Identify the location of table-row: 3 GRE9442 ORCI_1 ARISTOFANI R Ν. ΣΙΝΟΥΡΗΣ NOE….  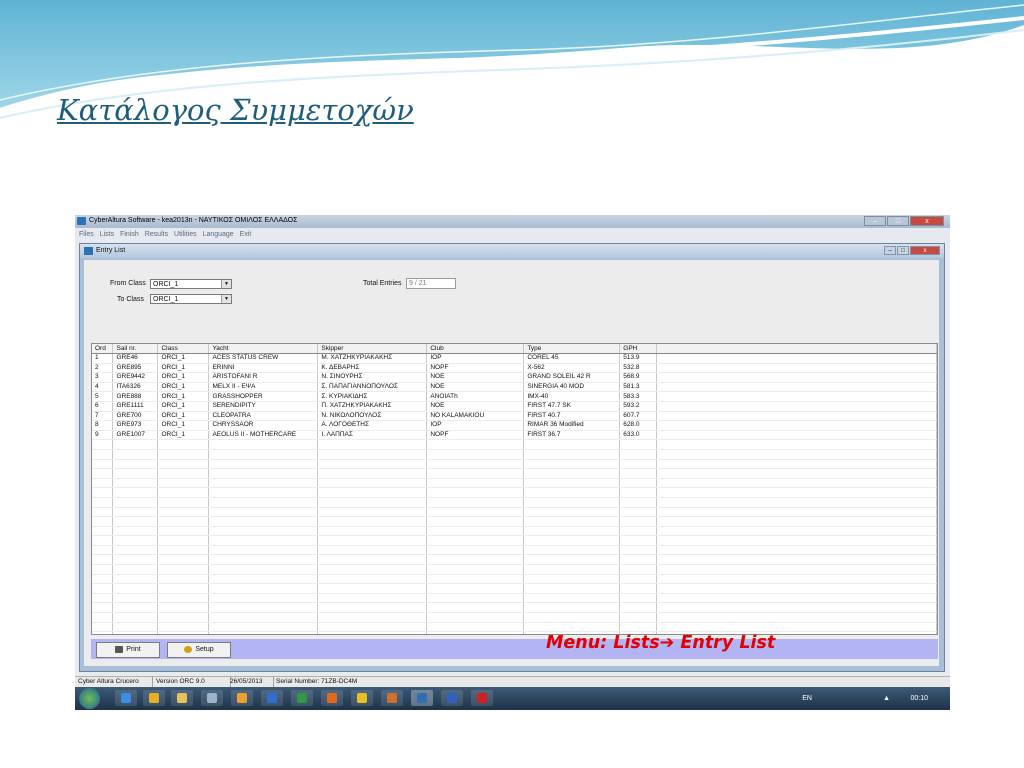
(514, 377).